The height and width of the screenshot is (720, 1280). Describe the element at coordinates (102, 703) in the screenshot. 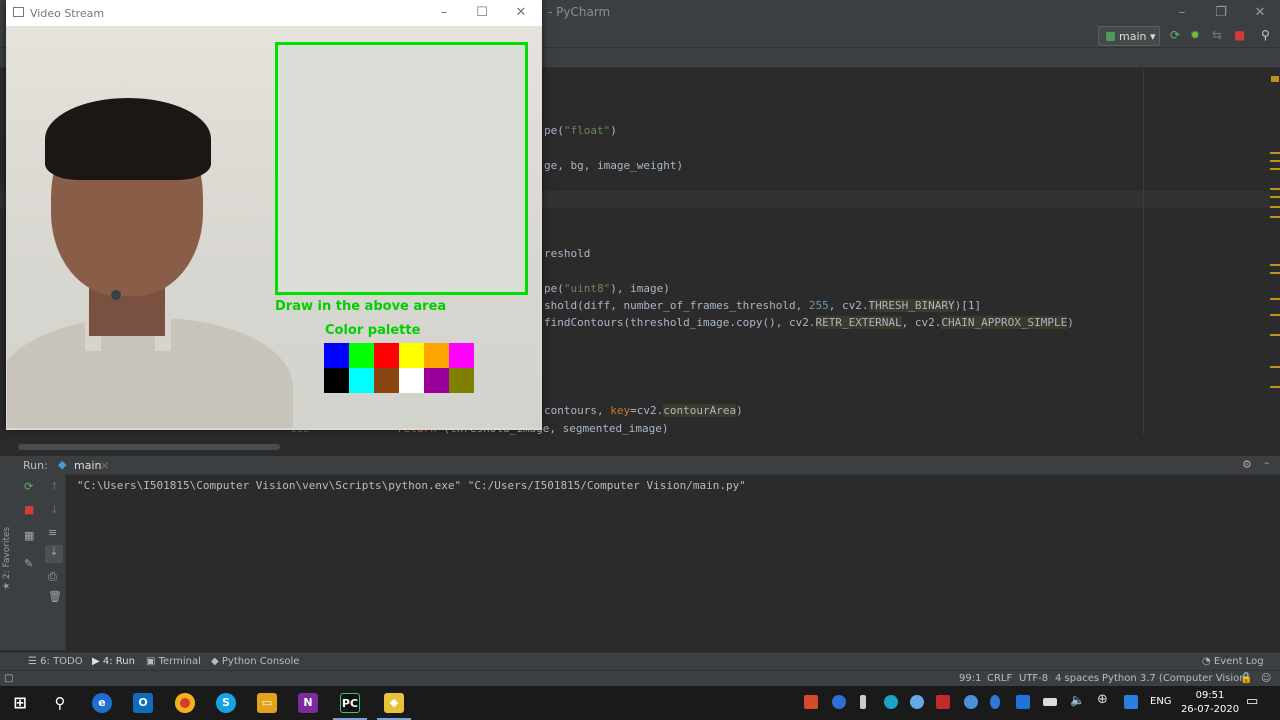

I see `edge-icon: e` at that location.